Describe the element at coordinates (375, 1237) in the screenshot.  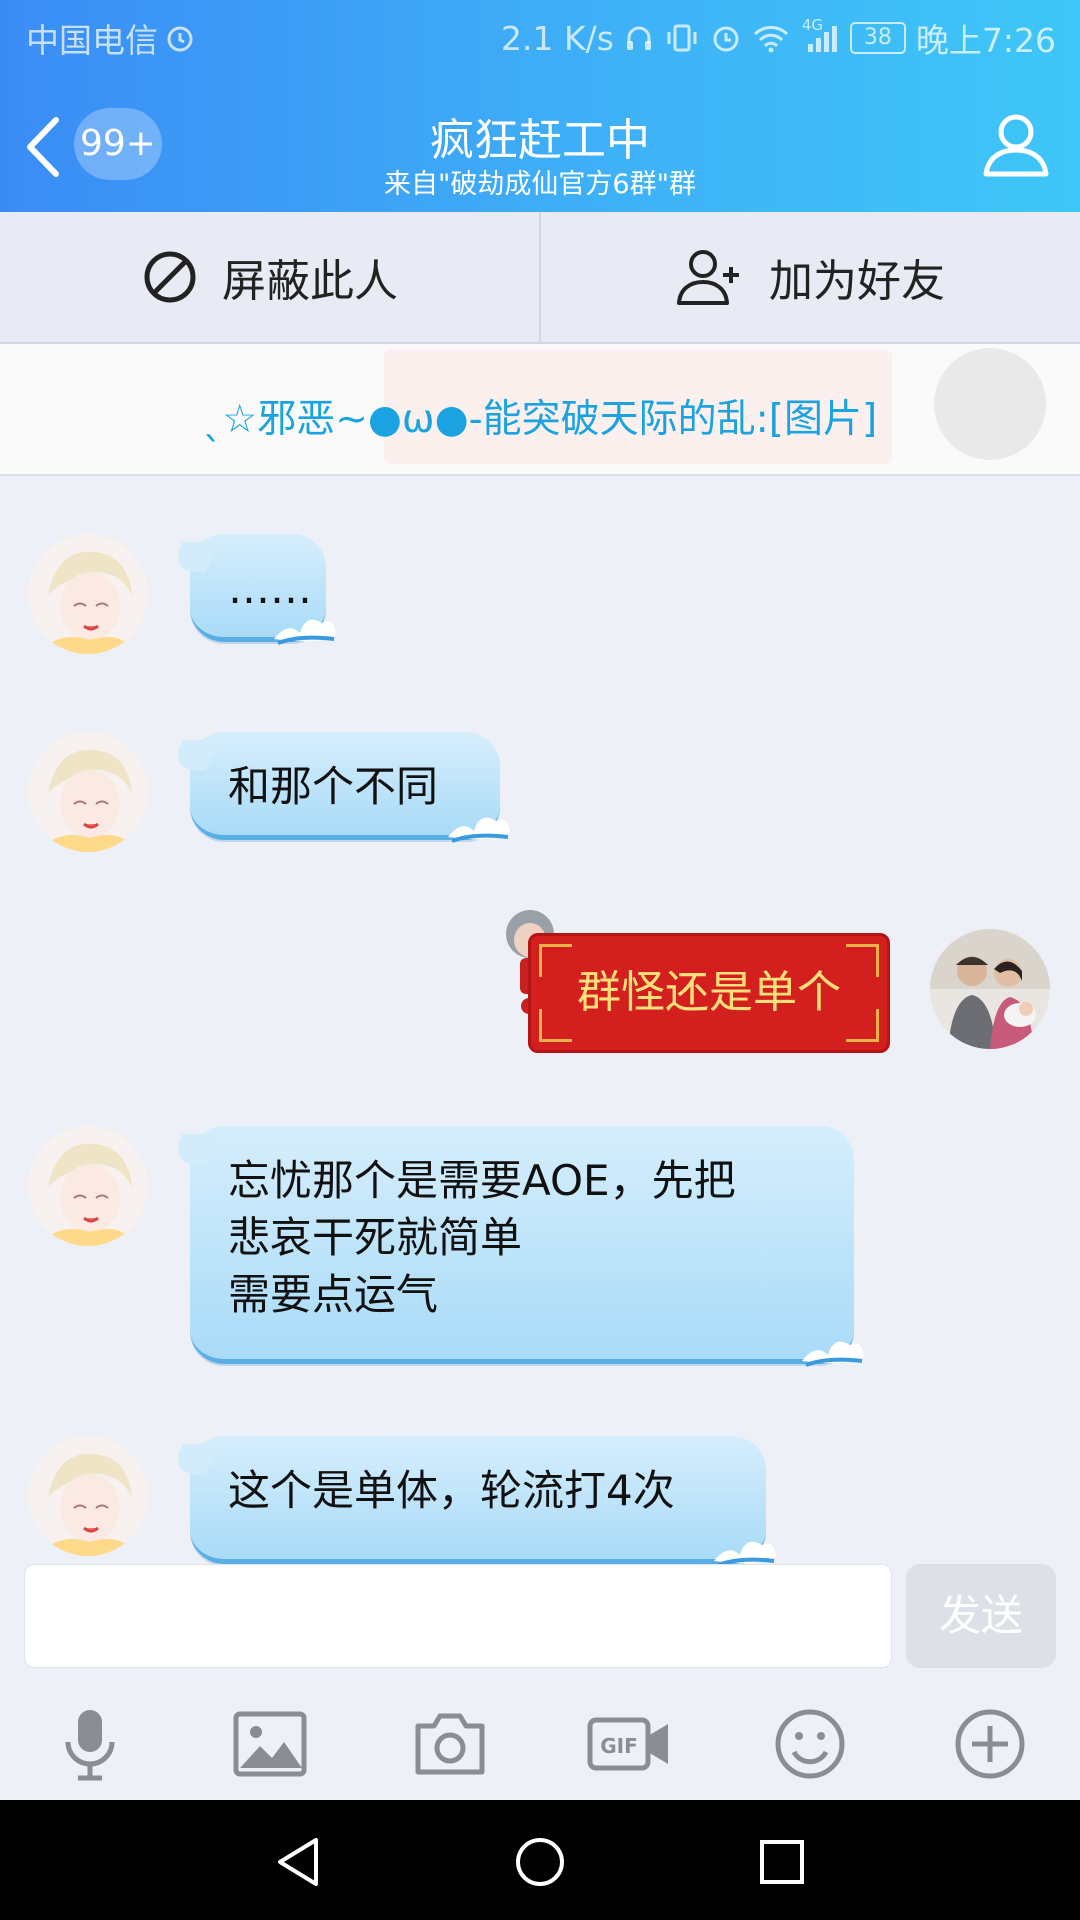
I see `message-text-line: 悲哀干死就简单` at that location.